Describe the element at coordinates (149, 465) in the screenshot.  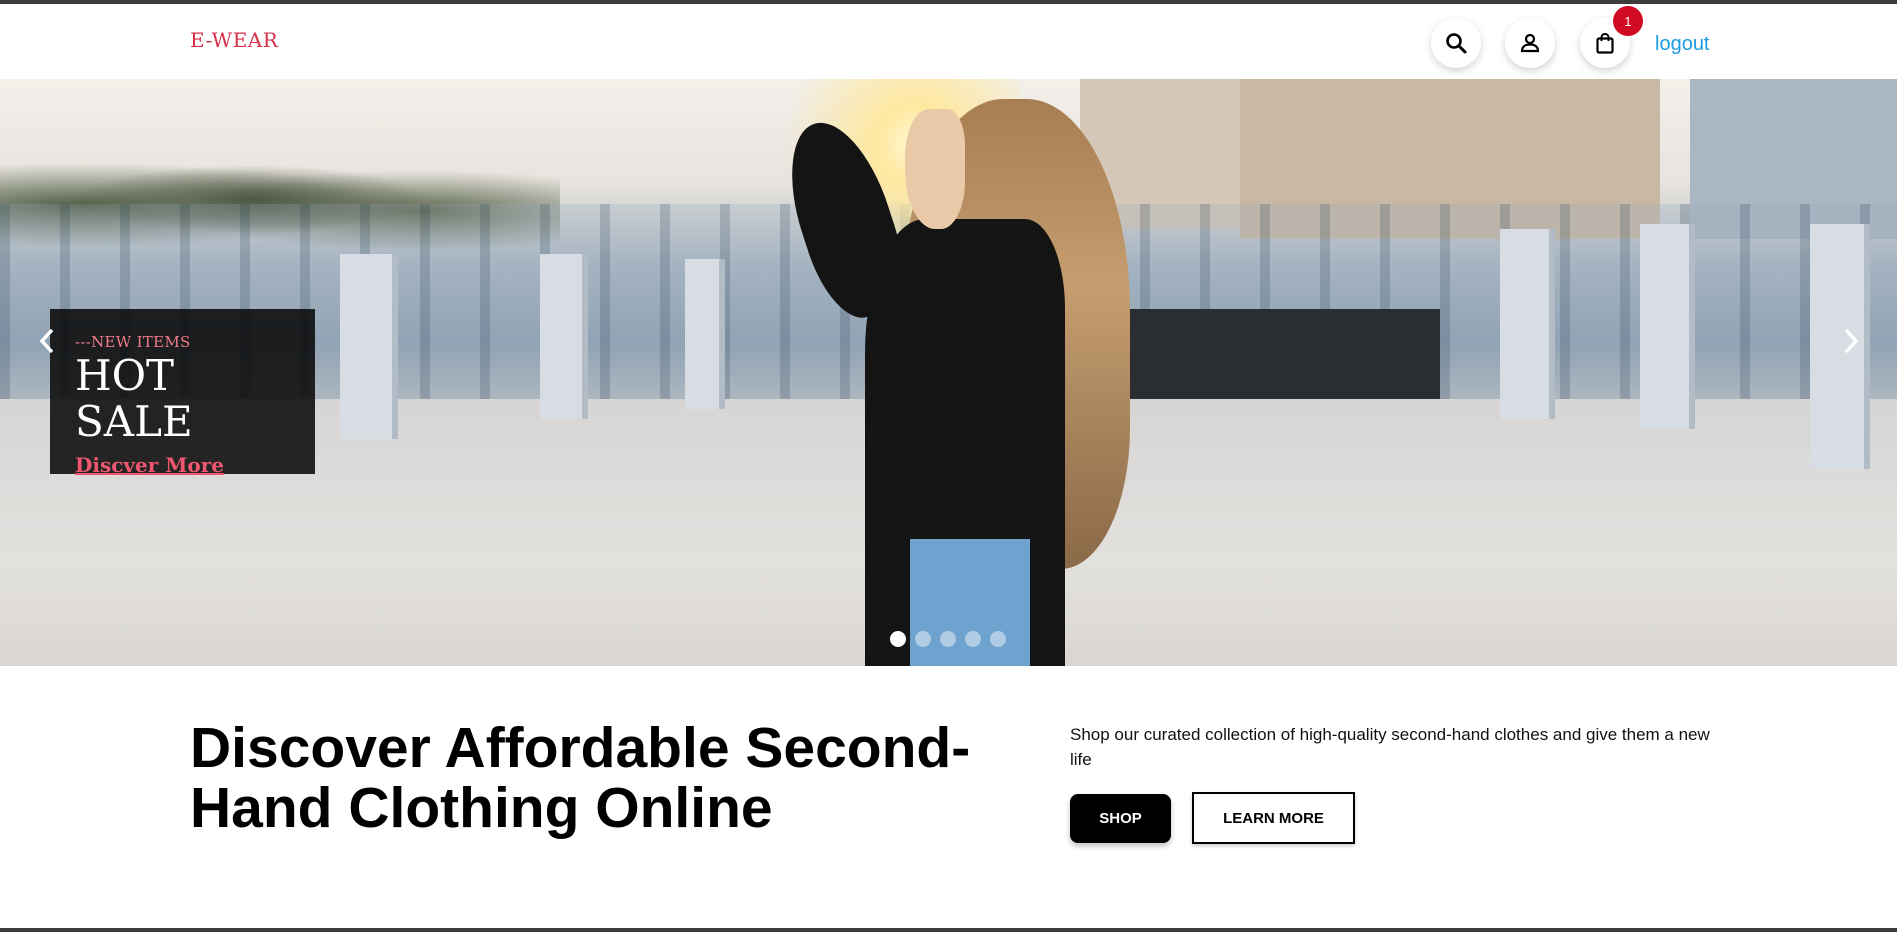
I see `discover-more-link: Discver More` at that location.